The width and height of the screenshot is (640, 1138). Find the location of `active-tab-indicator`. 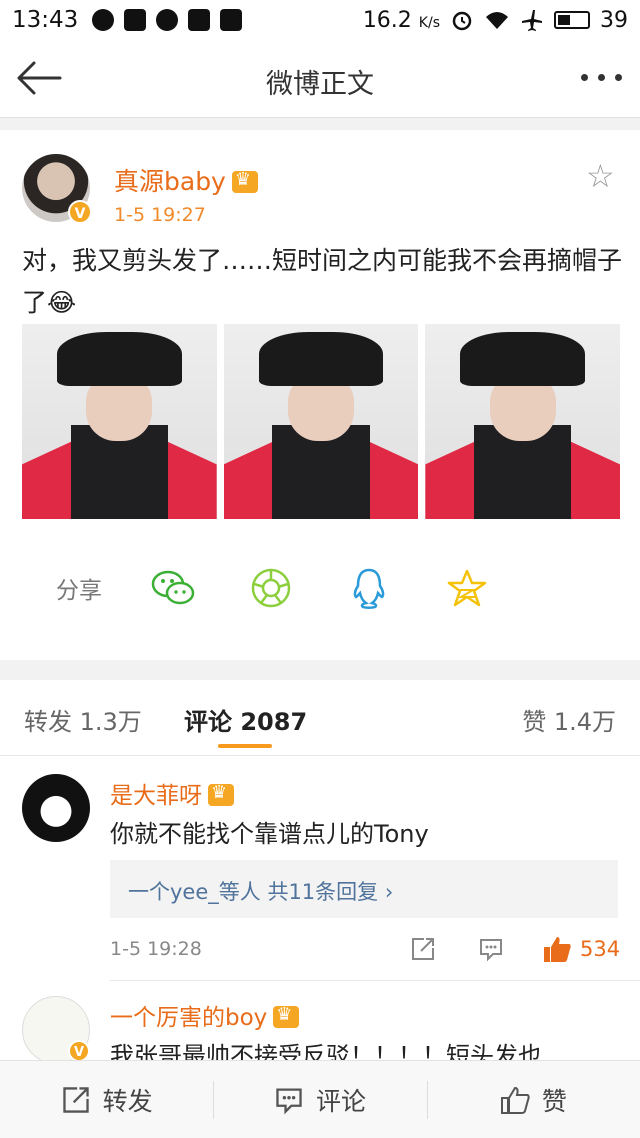

active-tab-indicator is located at coordinates (245, 746).